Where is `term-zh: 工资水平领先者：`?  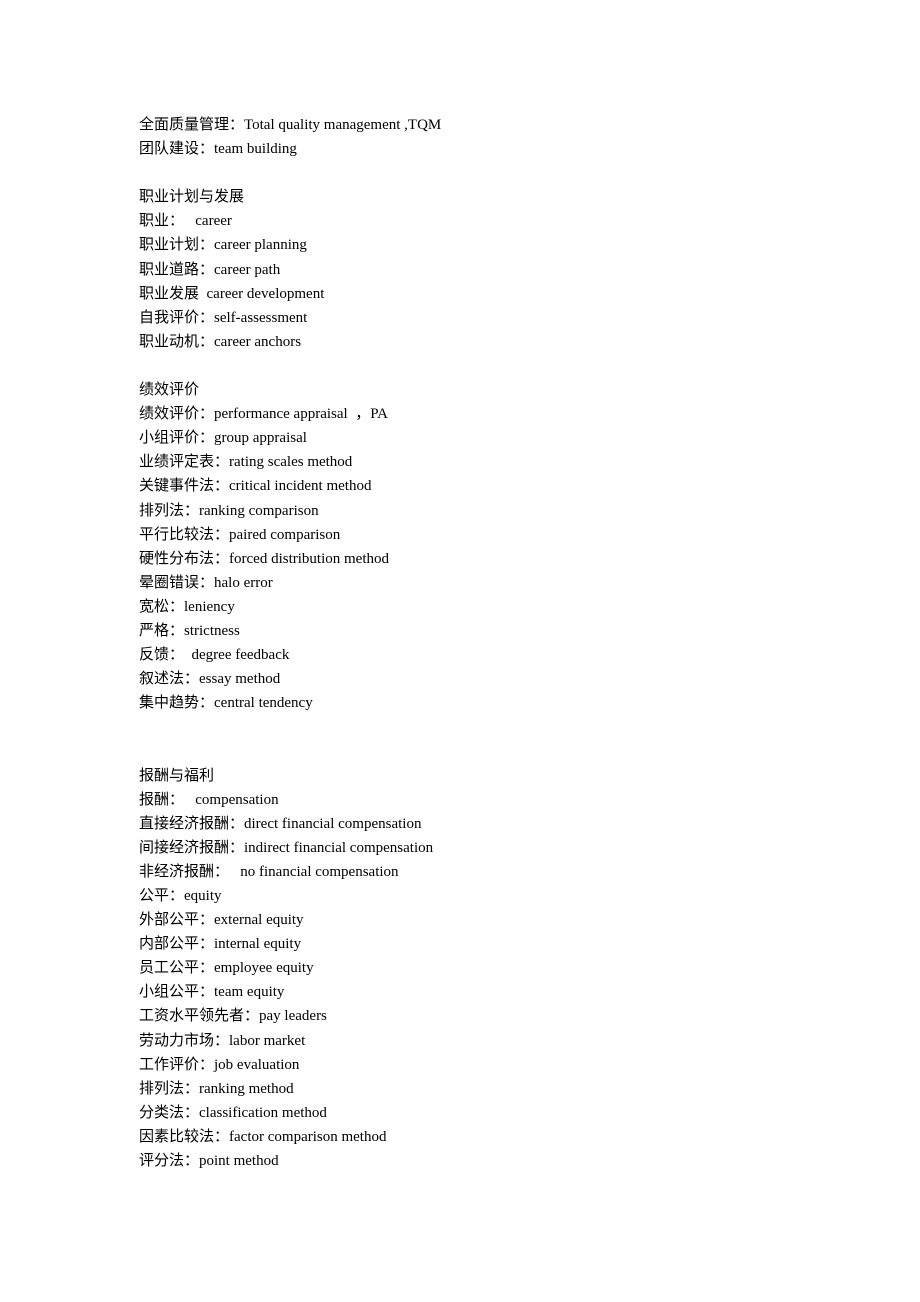
term-zh: 工资水平领先者： is located at coordinates (199, 1016).